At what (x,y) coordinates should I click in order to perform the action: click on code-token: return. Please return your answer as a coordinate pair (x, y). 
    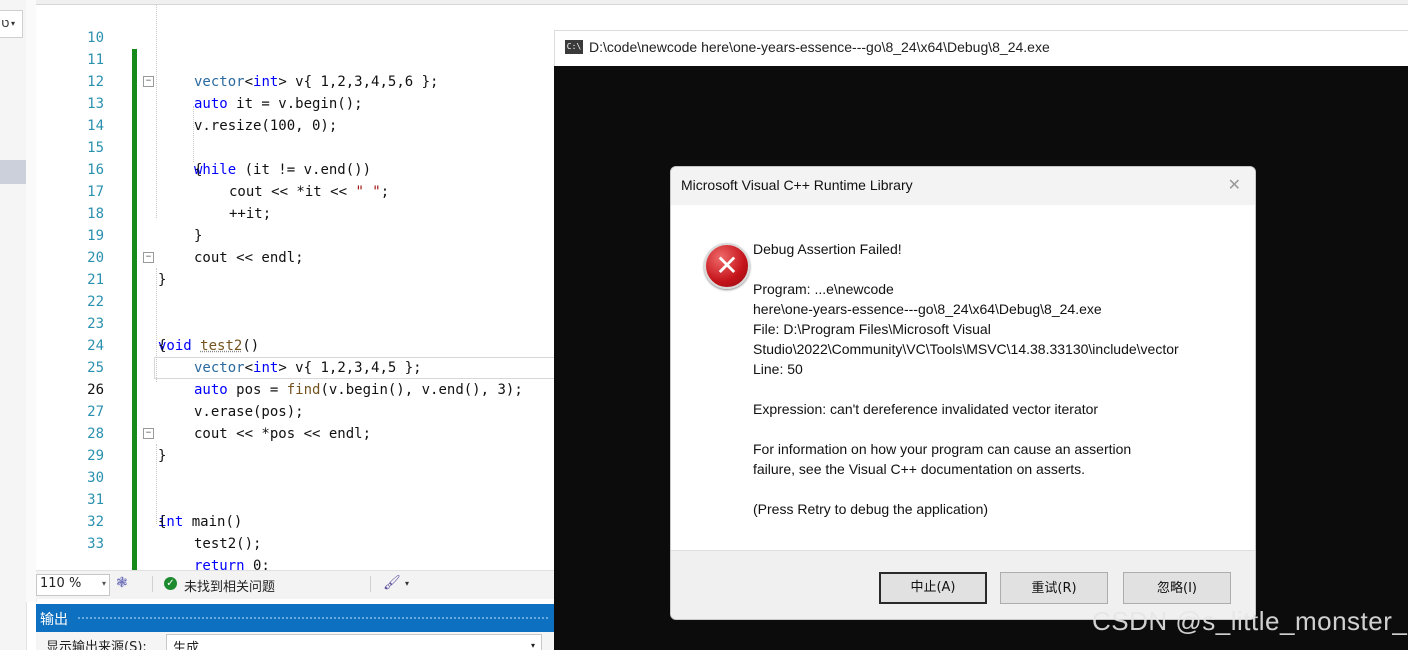
    Looking at the image, I should click on (219, 564).